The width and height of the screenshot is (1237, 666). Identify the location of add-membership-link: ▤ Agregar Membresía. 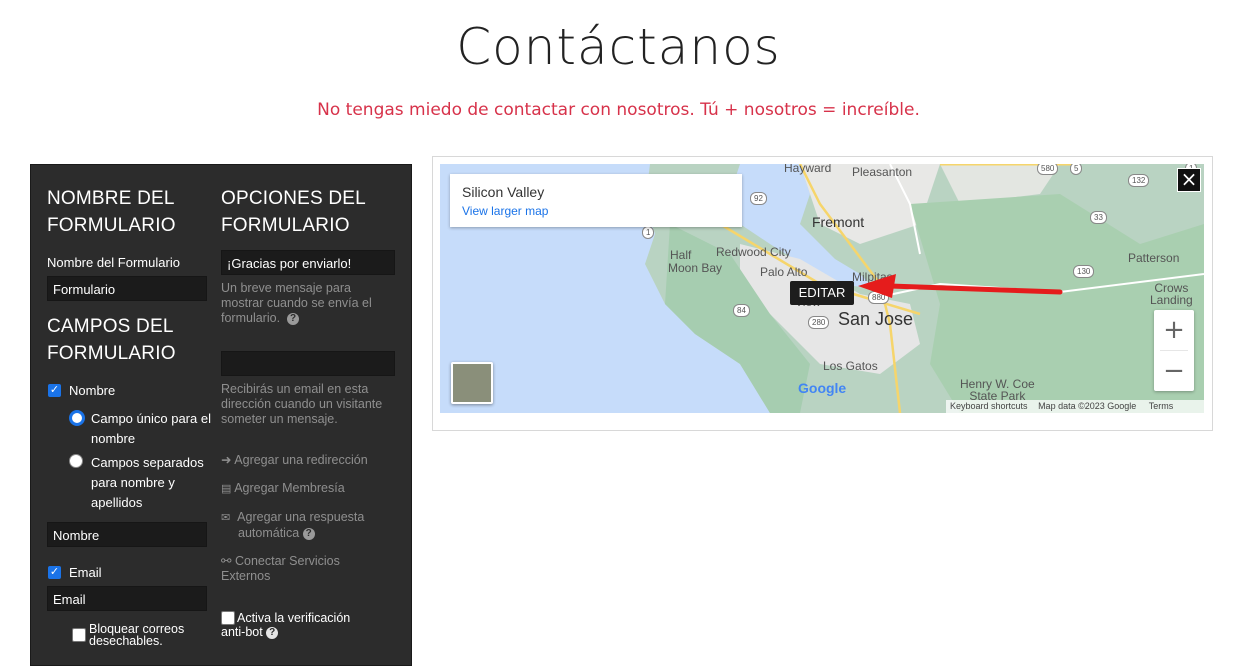
(283, 488).